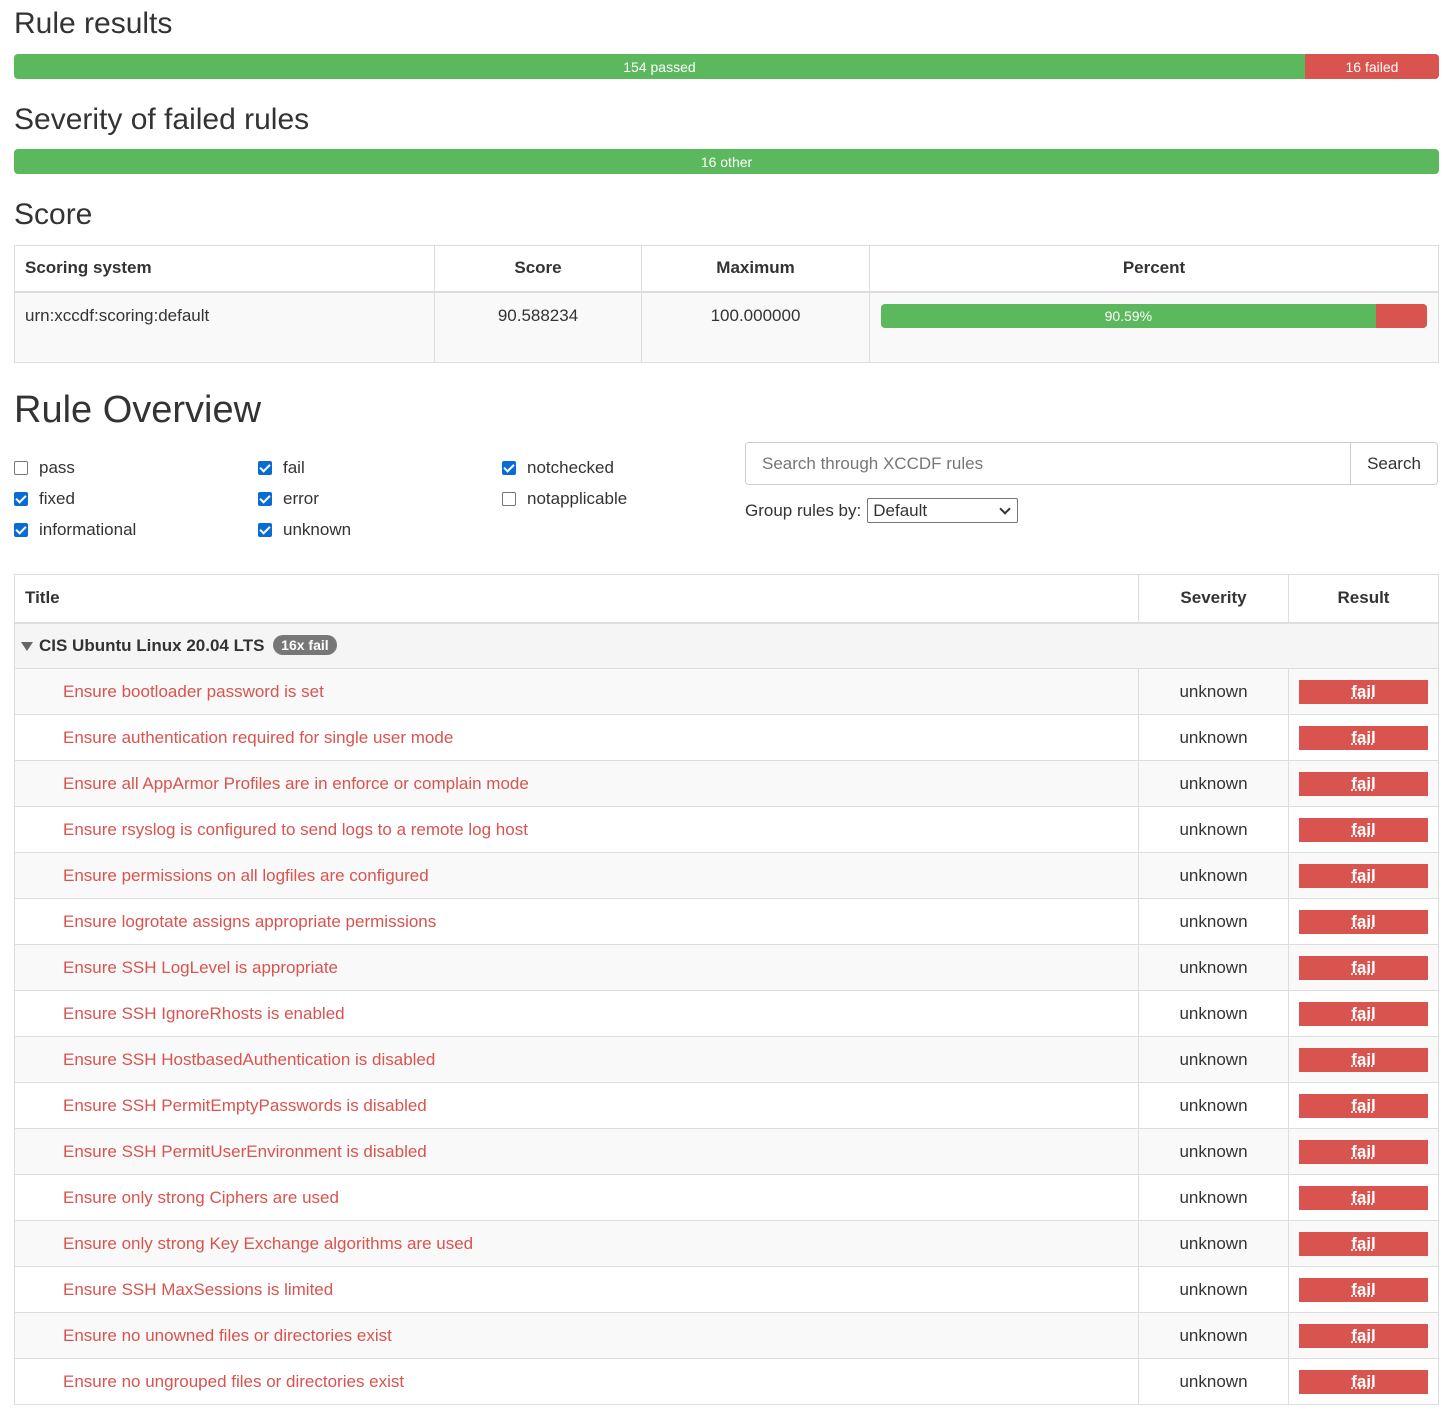 This screenshot has height=1417, width=1455. Describe the element at coordinates (75, 530) in the screenshot. I see `filter-informational: informational` at that location.